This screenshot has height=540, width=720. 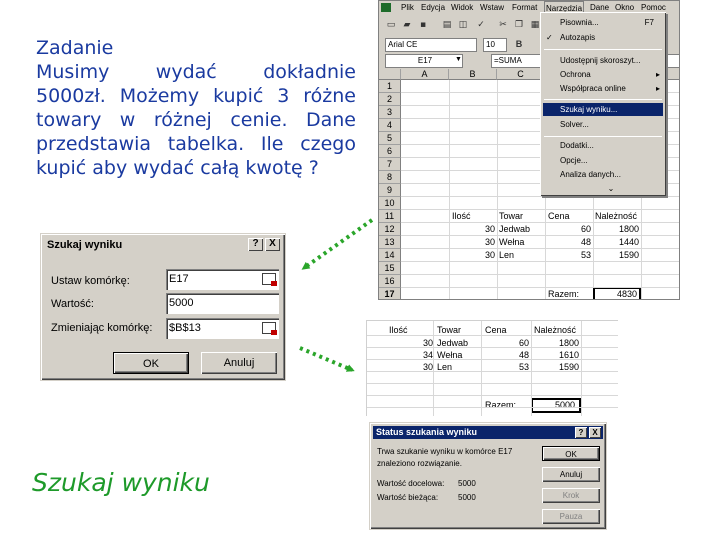 I want to click on column-header: B, so click(x=473, y=74).